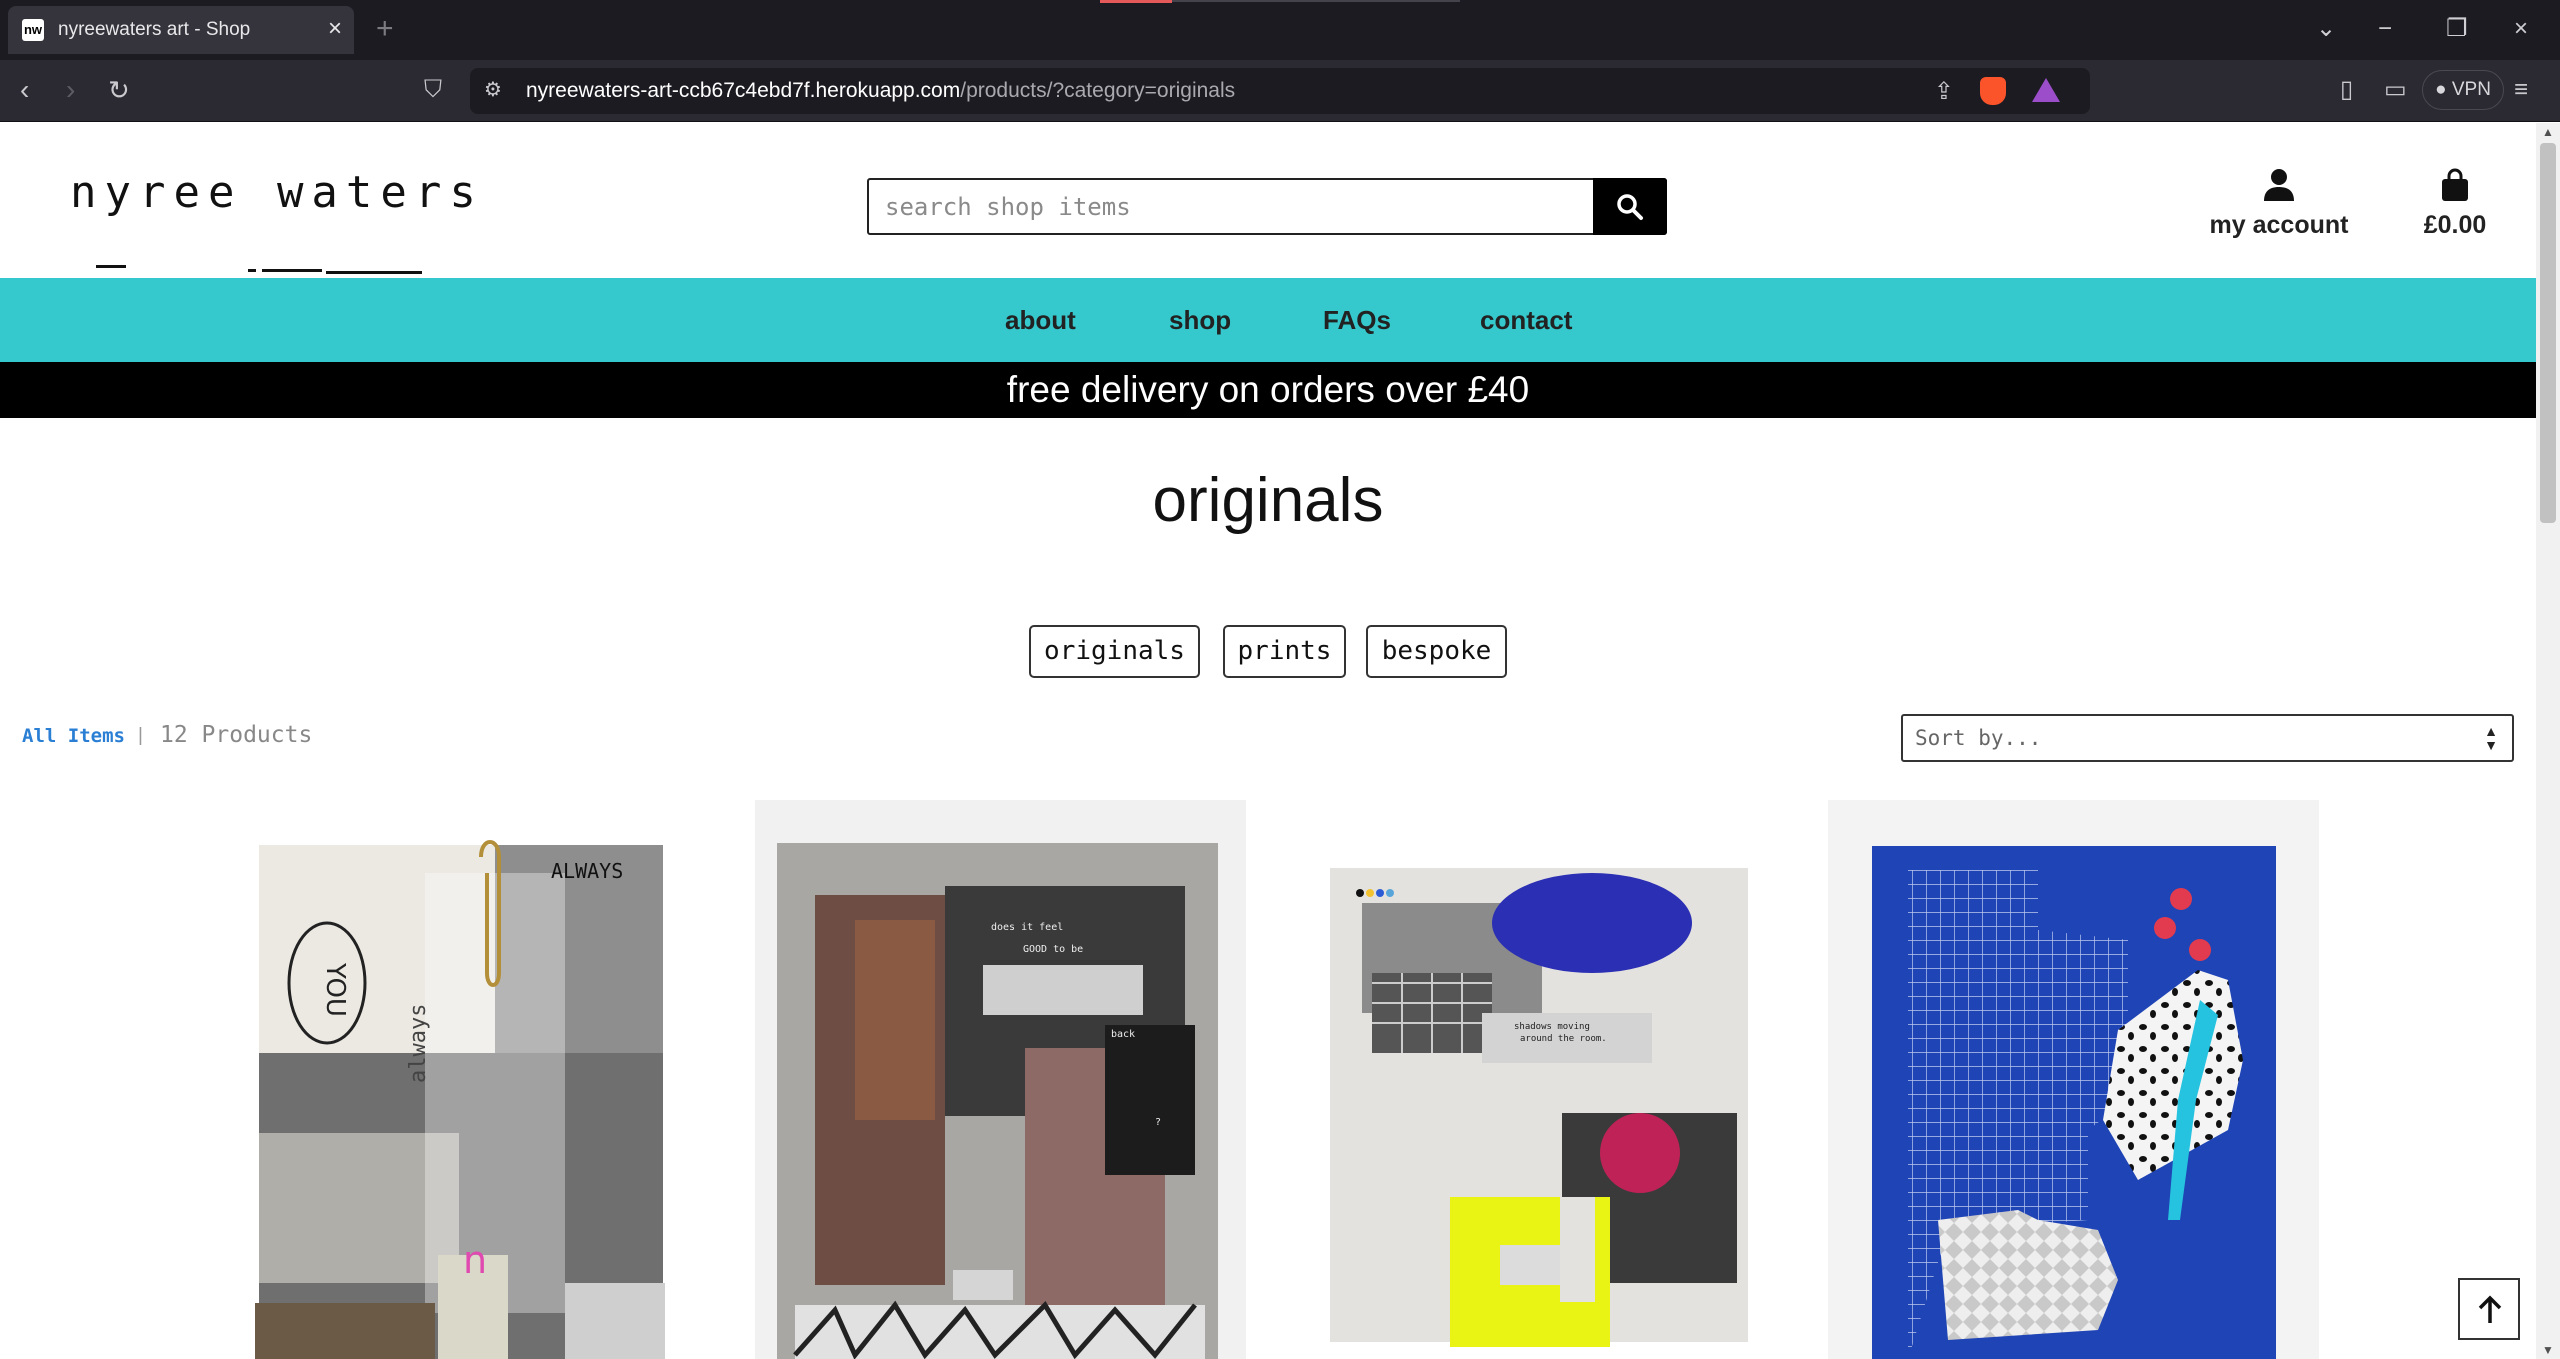  I want to click on restore-window-icon: ❐, so click(2457, 29).